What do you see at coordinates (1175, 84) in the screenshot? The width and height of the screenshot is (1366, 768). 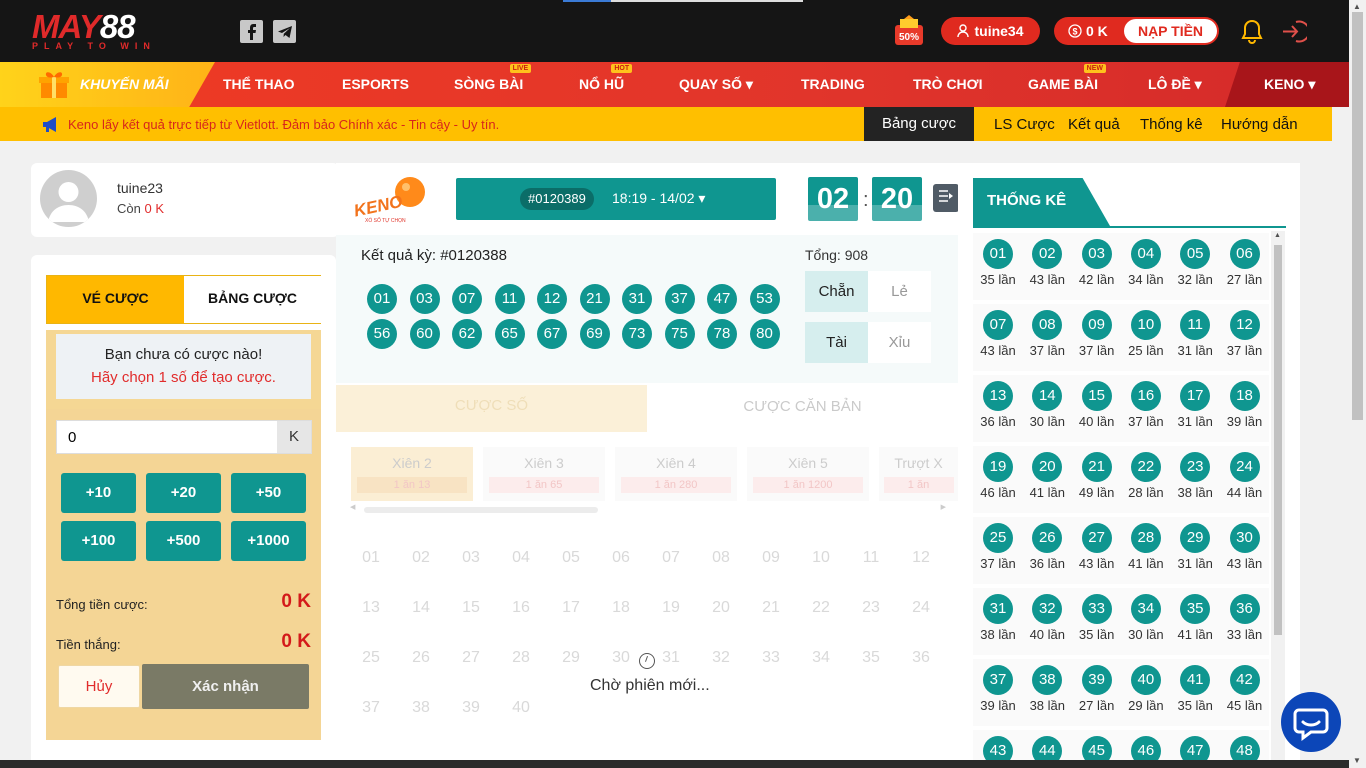 I see `nav-item-lo-de: LÔ ĐỀ ▾` at bounding box center [1175, 84].